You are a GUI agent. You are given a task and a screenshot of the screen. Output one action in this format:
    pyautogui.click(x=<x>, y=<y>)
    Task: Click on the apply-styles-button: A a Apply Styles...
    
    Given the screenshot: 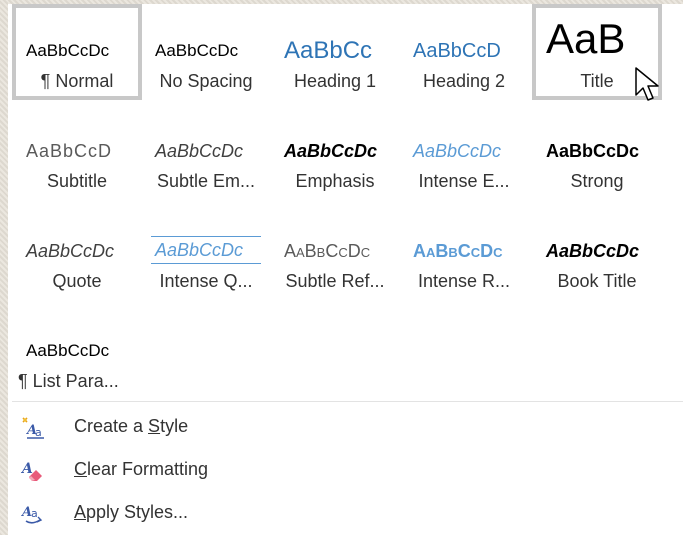 What is the action you would take?
    pyautogui.click(x=170, y=514)
    